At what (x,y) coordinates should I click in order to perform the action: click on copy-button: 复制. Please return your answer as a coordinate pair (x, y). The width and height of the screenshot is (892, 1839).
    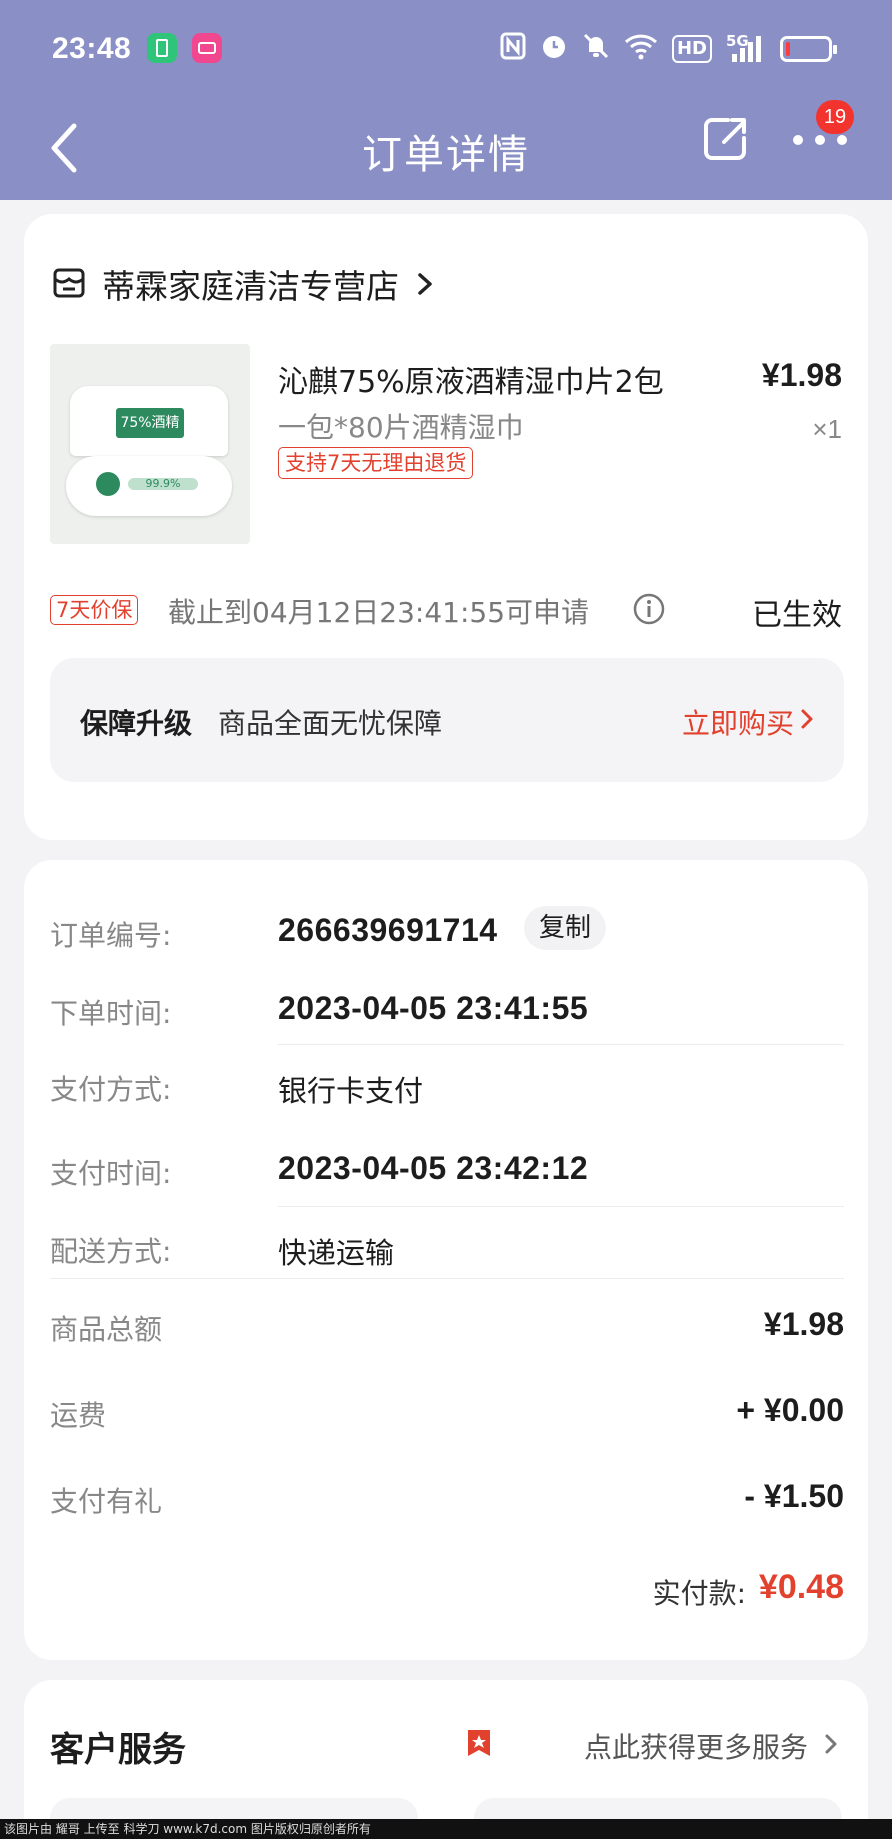
    Looking at the image, I should click on (565, 928).